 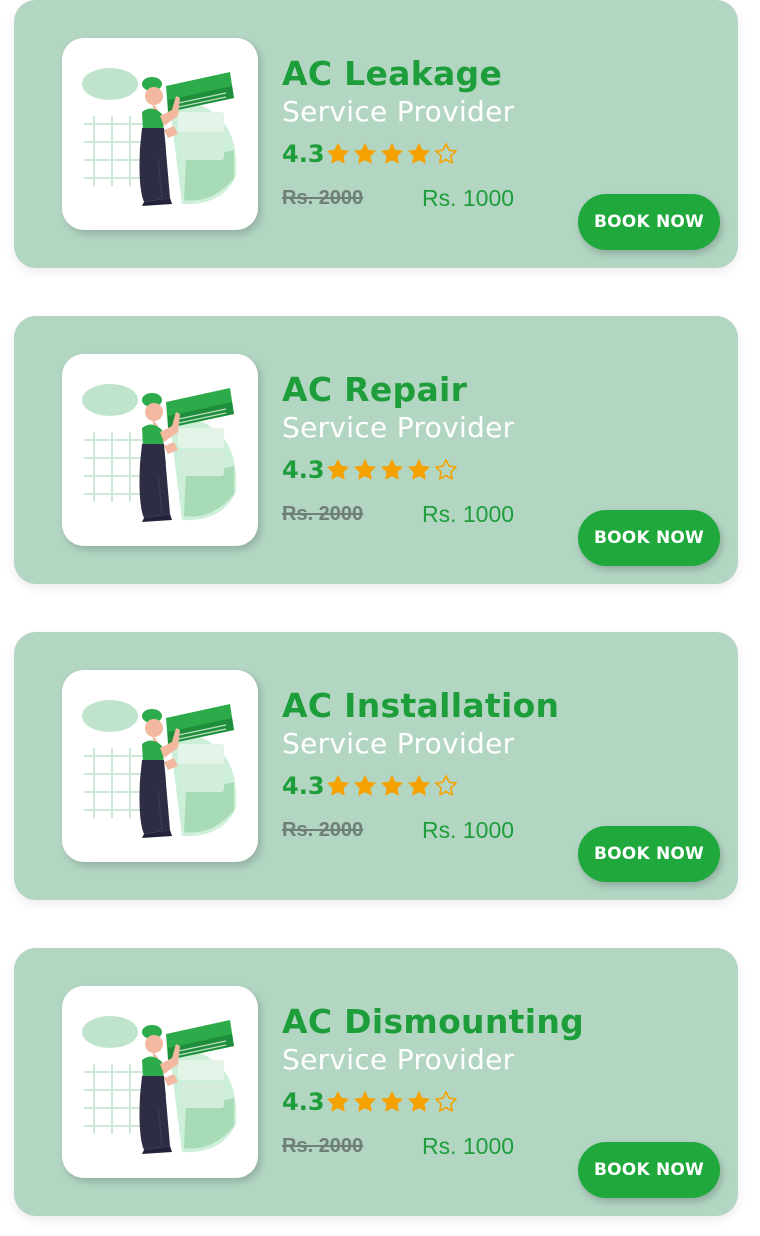 What do you see at coordinates (375, 389) in the screenshot?
I see `service-title: AC Repair` at bounding box center [375, 389].